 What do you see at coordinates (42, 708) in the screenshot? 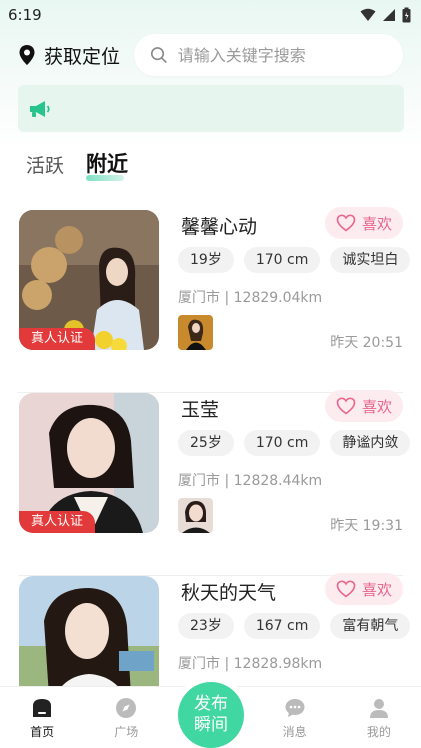
I see `home-icon` at bounding box center [42, 708].